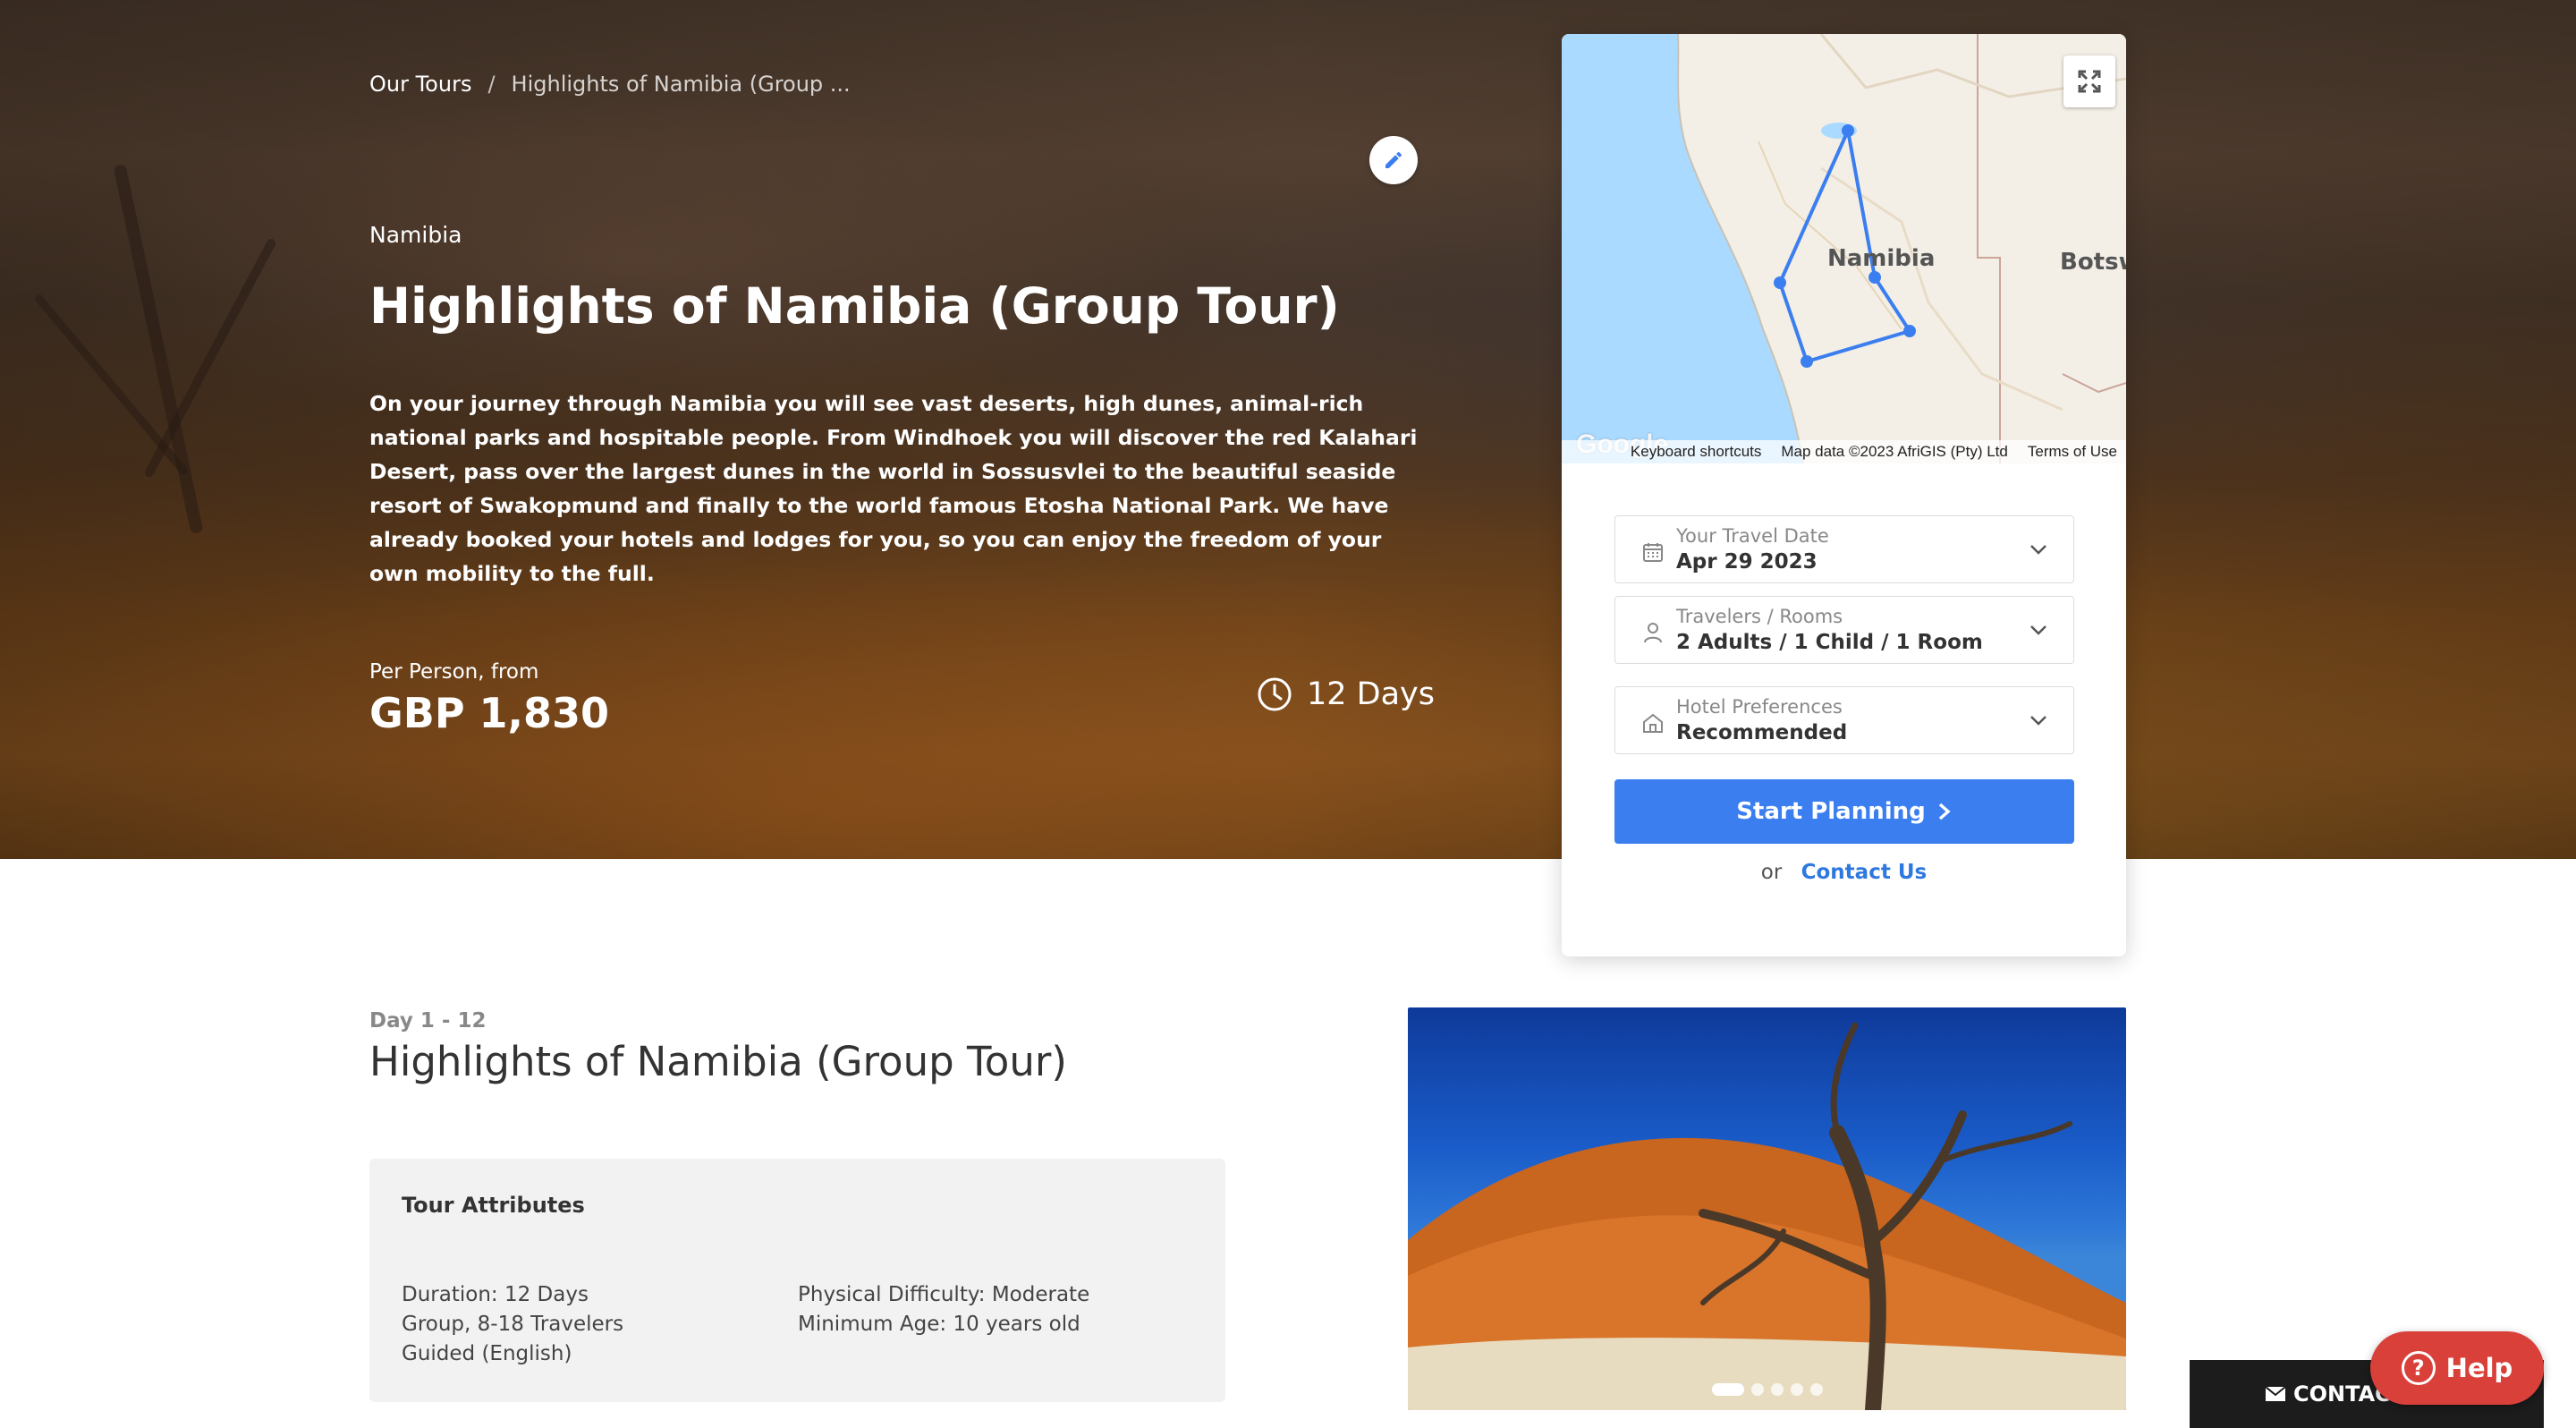  What do you see at coordinates (489, 713) in the screenshot?
I see `price-value: GBP 1,830` at bounding box center [489, 713].